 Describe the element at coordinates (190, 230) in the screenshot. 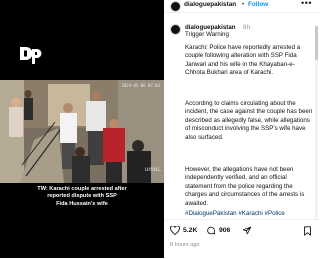

I see `likes-count: 5.2K` at that location.